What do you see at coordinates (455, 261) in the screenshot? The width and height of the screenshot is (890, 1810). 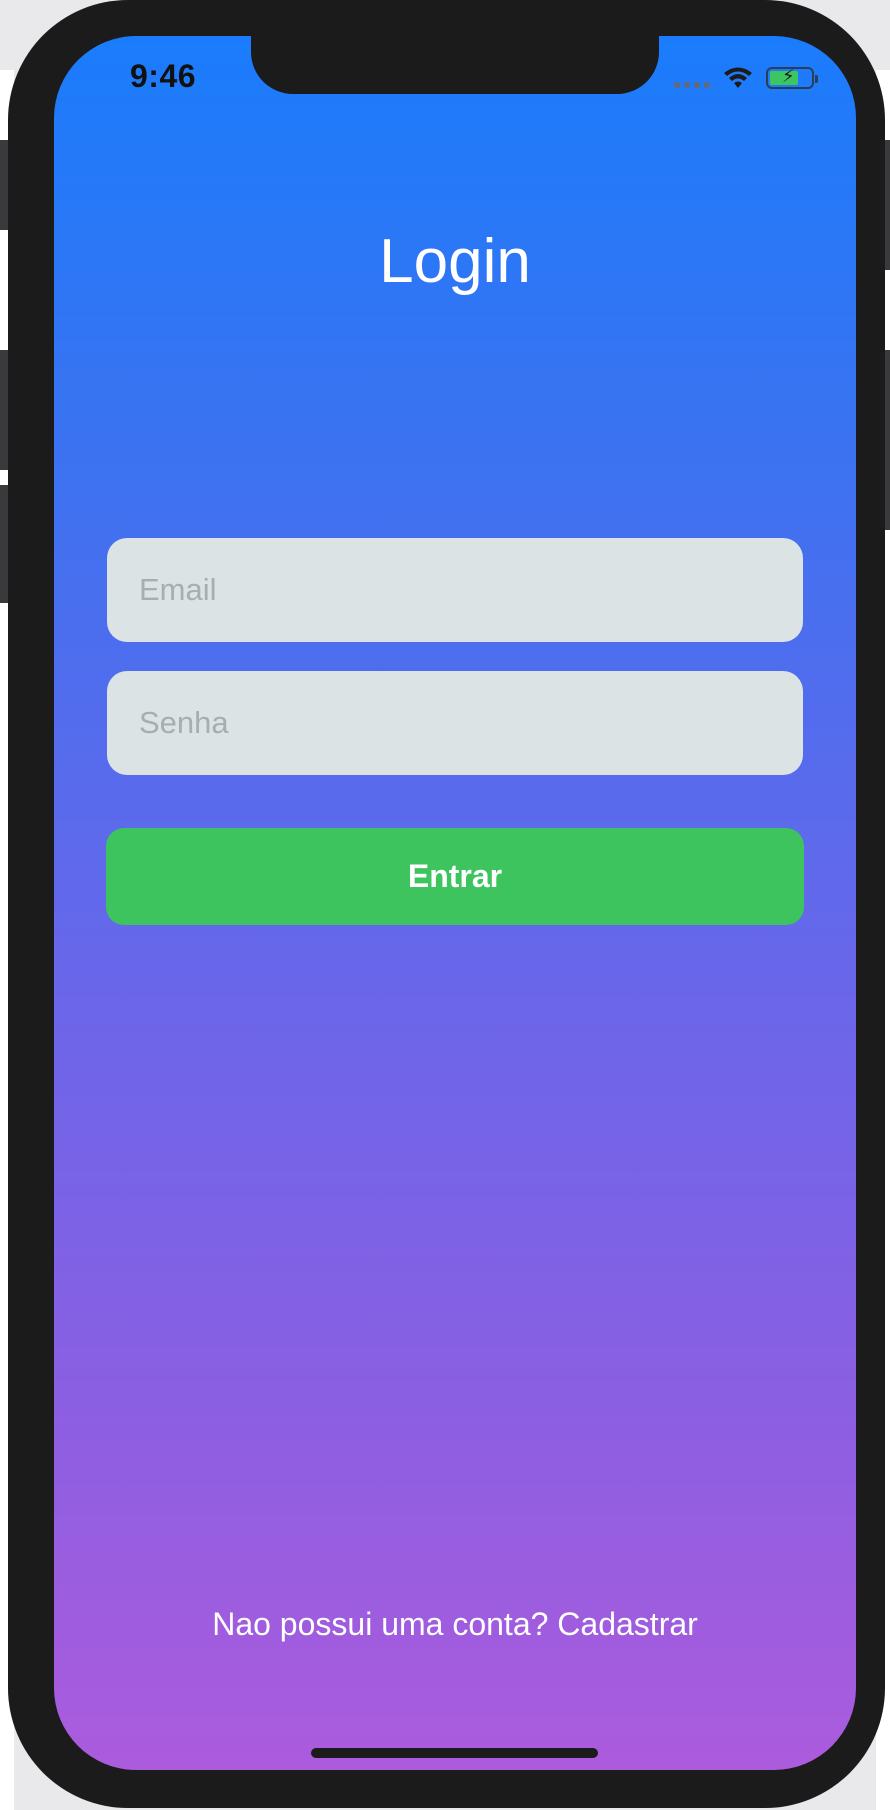 I see `page-title: Login` at bounding box center [455, 261].